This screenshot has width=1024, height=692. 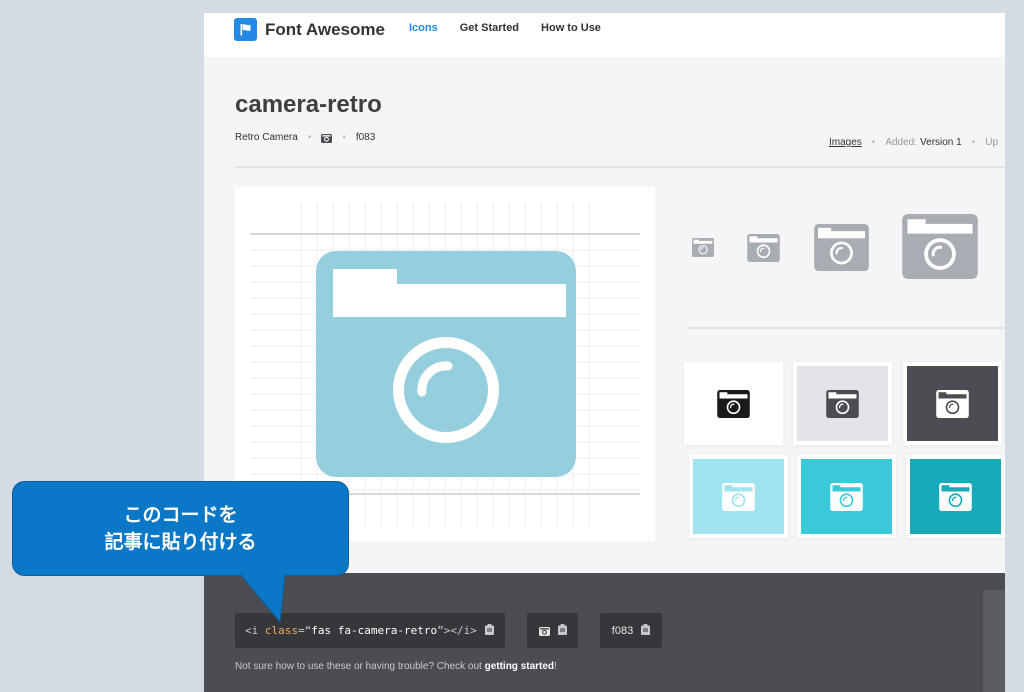 What do you see at coordinates (325, 29) in the screenshot?
I see `brand-name: Font Awesome` at bounding box center [325, 29].